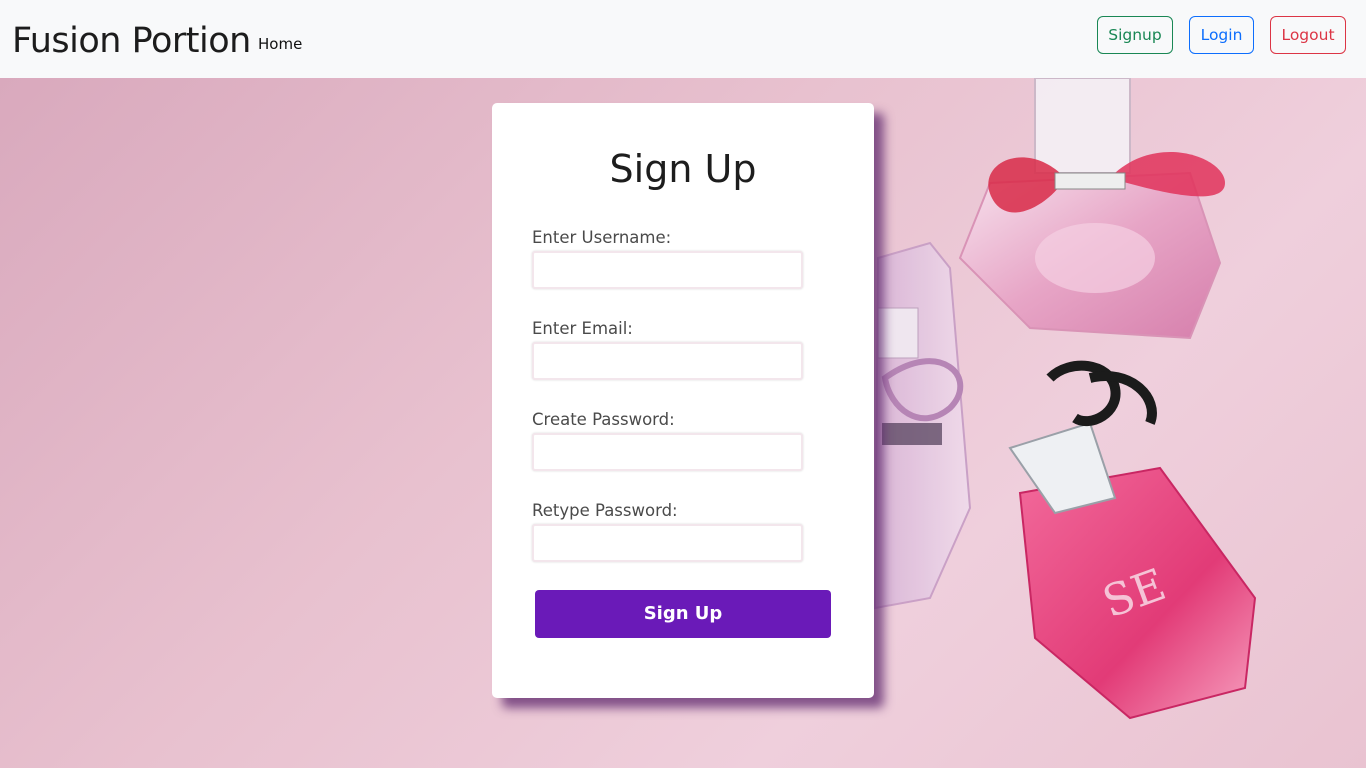 The height and width of the screenshot is (768, 1366). I want to click on email-label: Enter Email:, so click(582, 328).